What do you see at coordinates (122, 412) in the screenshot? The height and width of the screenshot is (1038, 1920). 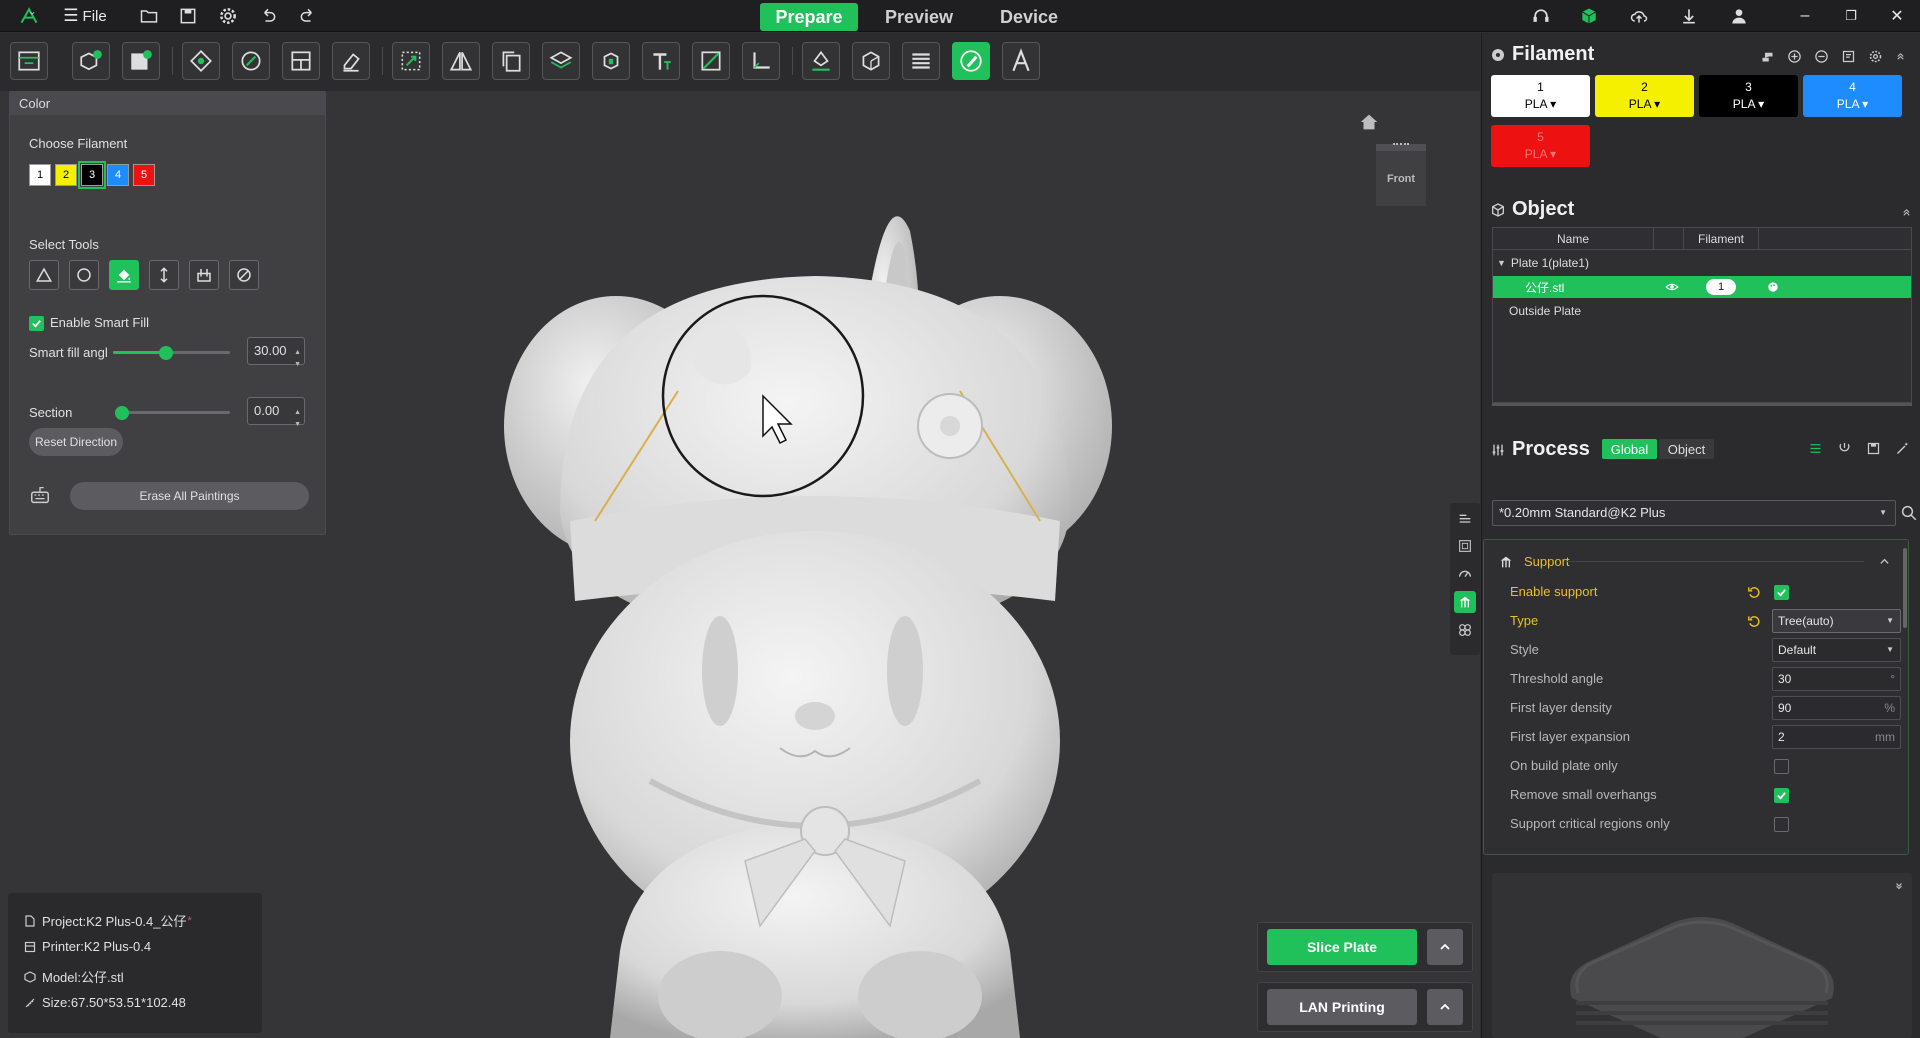 I see `section-slider-handle` at bounding box center [122, 412].